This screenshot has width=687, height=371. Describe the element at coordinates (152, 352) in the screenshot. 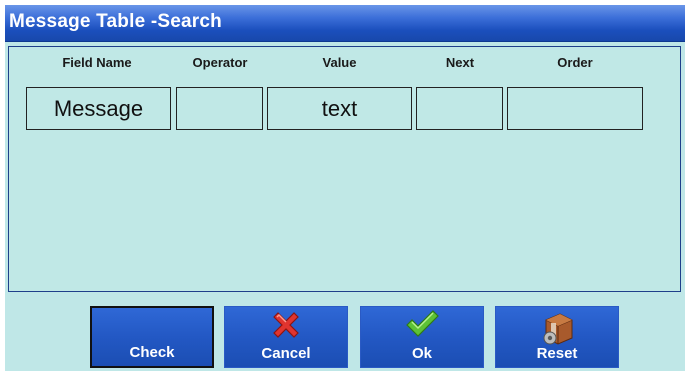

I see `check-button-label: Check` at that location.